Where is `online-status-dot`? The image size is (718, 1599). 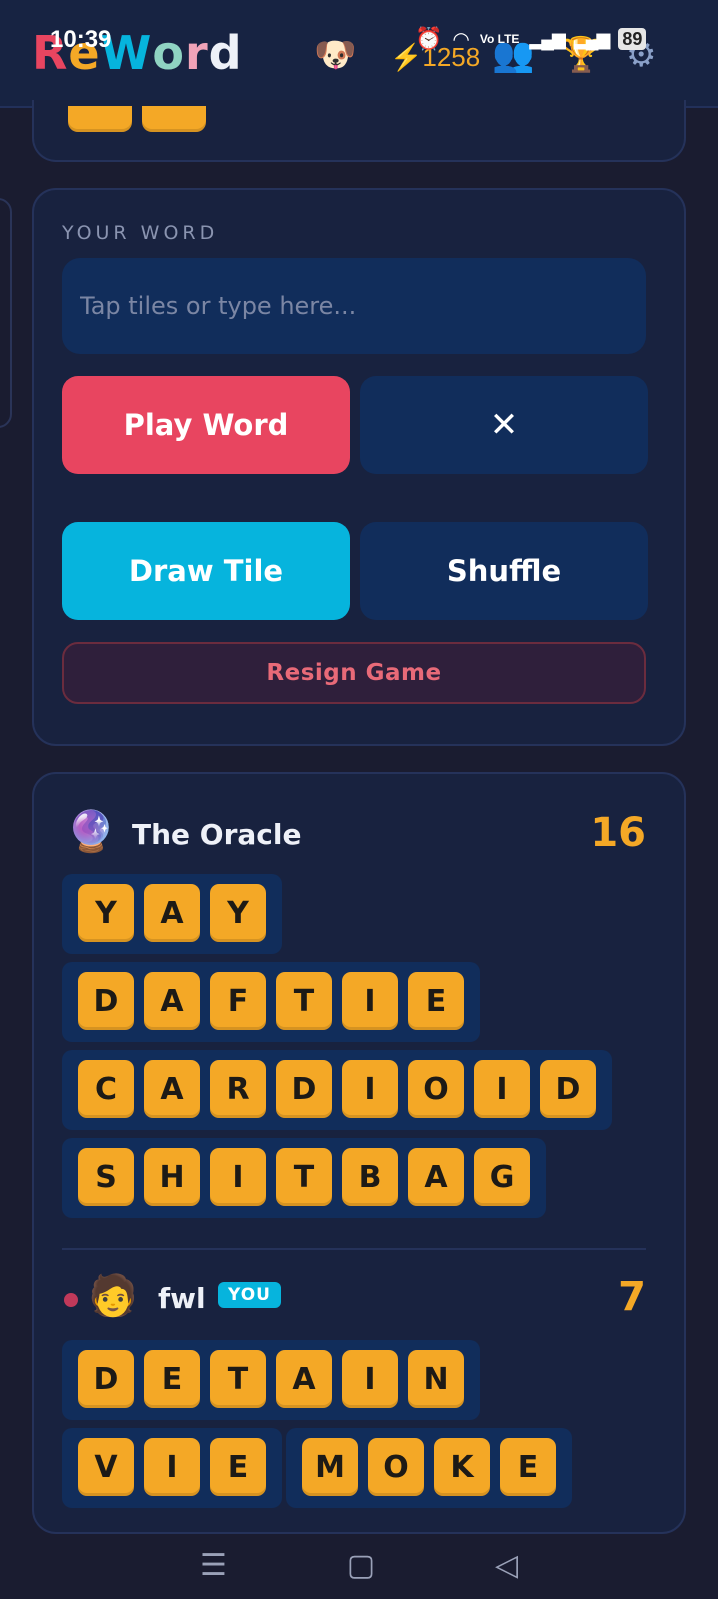
online-status-dot is located at coordinates (71, 1300).